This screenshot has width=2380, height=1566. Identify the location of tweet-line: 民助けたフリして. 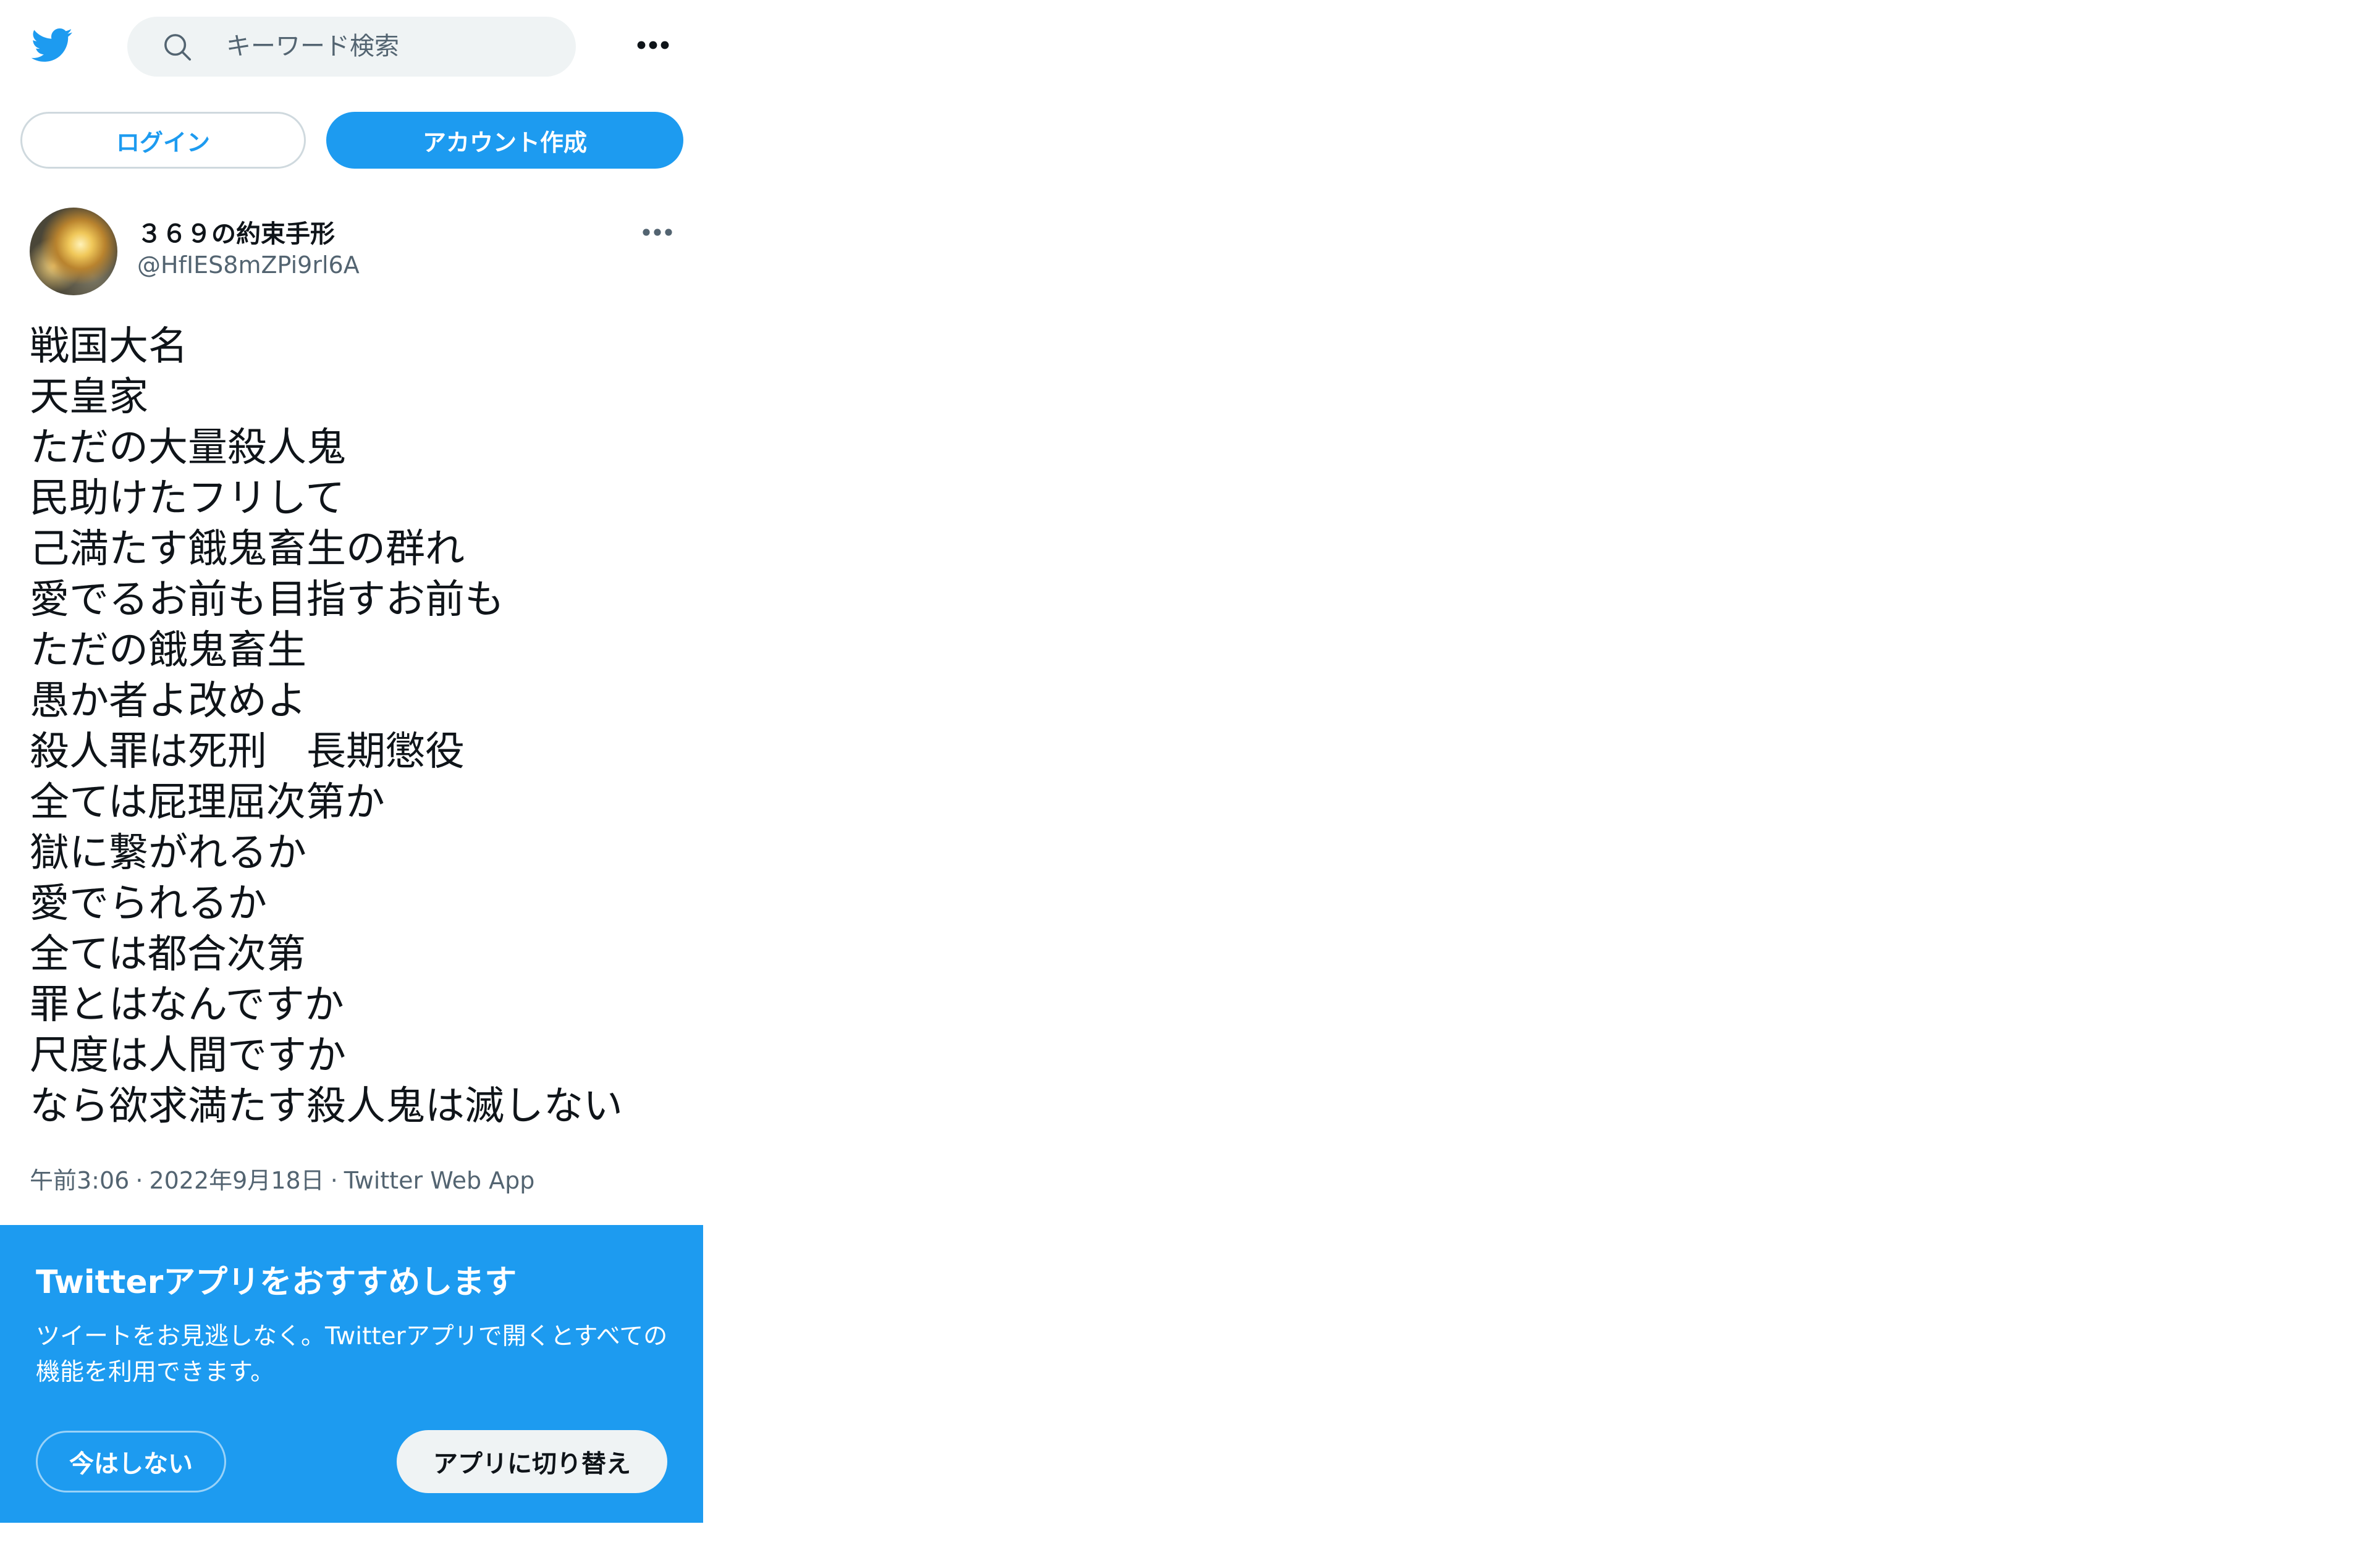
(188, 498).